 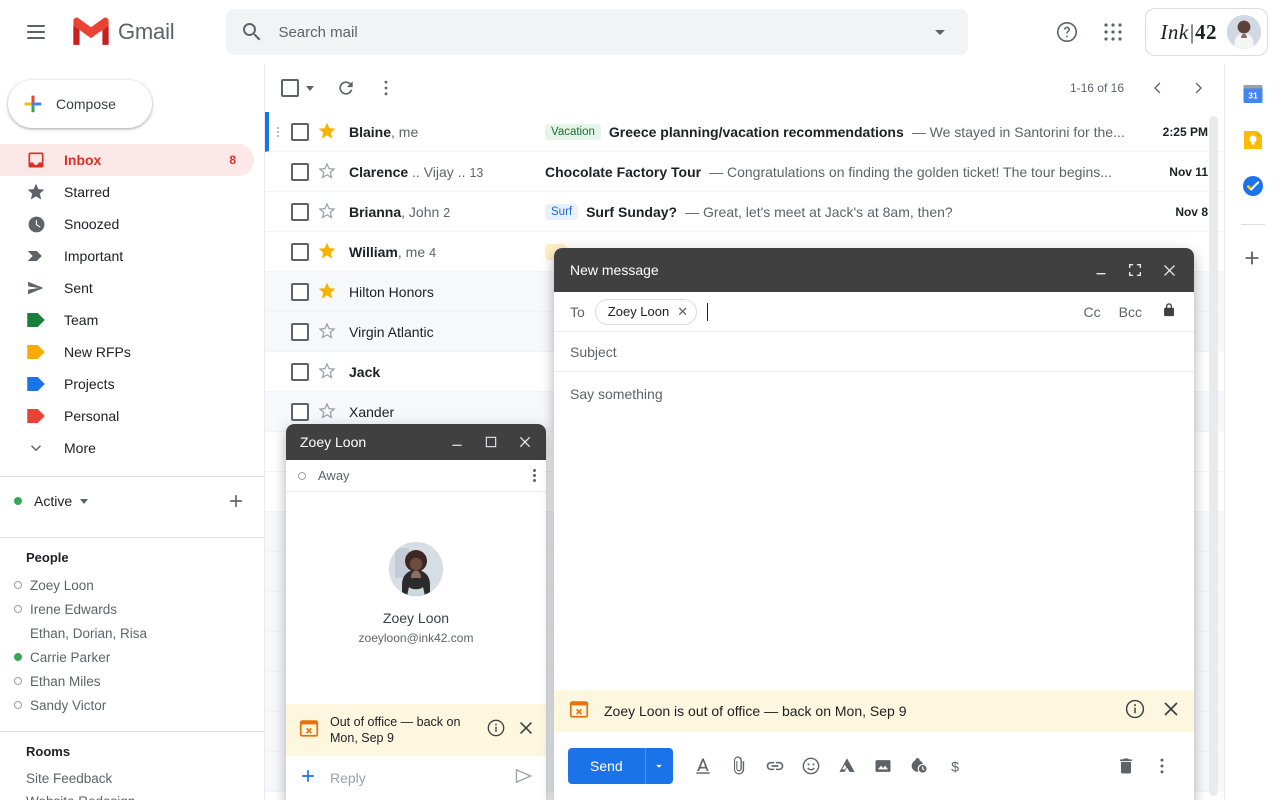 What do you see at coordinates (1213, 456) in the screenshot?
I see `mail-list-scrollbar` at bounding box center [1213, 456].